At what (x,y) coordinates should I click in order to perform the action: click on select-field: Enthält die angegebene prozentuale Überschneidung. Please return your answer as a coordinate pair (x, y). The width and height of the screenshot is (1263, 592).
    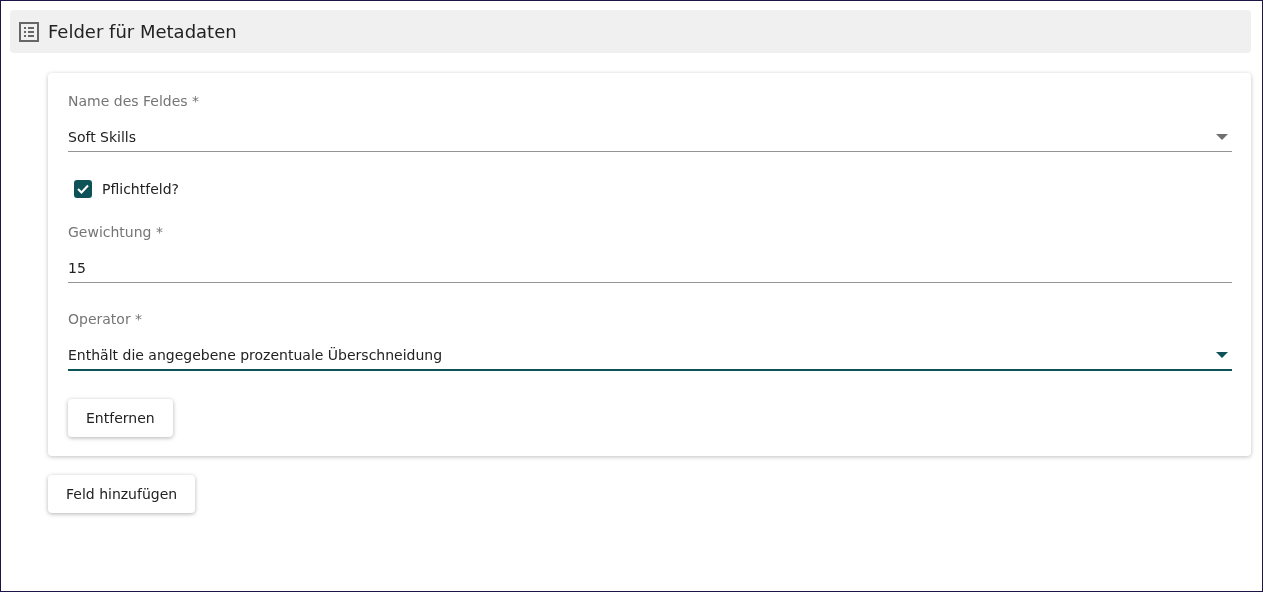
    Looking at the image, I should click on (650, 359).